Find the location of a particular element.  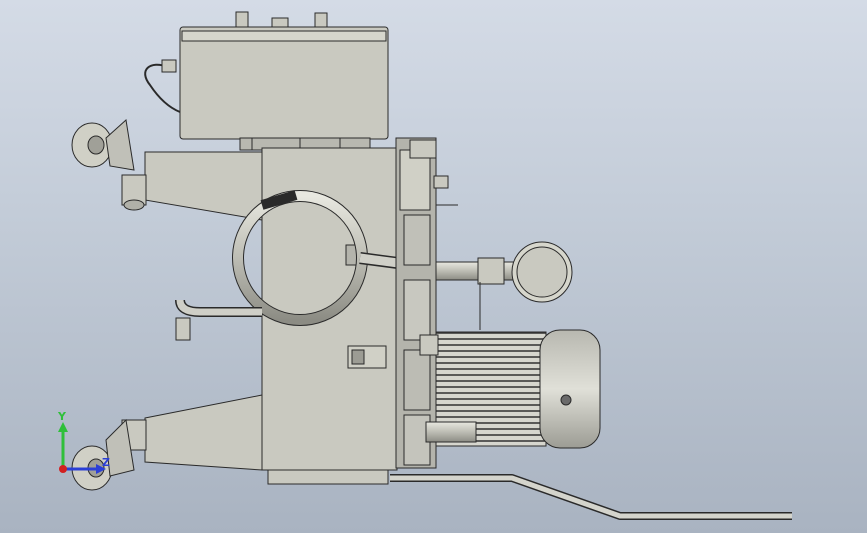

triad-y-label: Y is located at coordinates (62, 416).